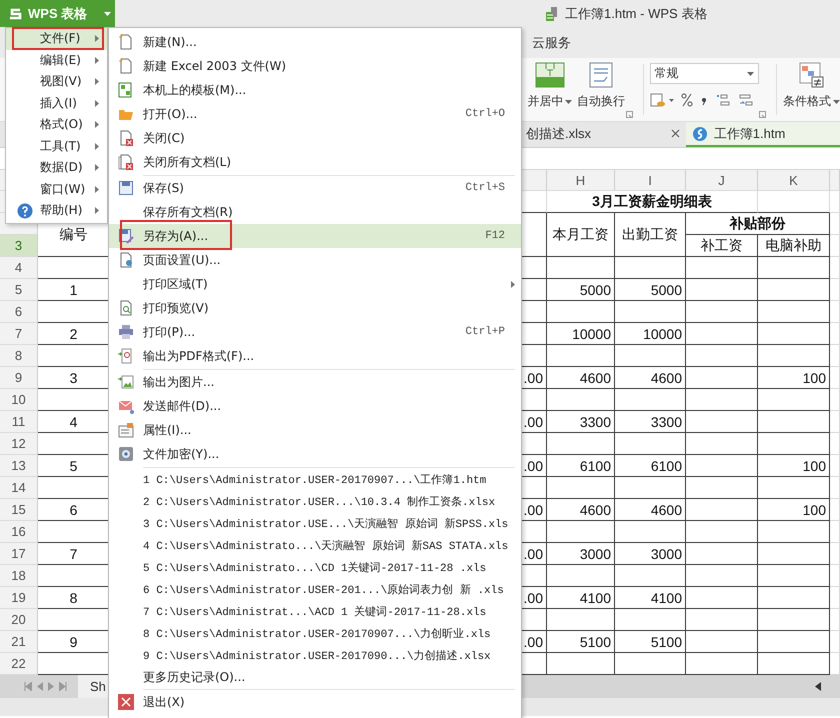  What do you see at coordinates (315, 284) in the screenshot?
I see `menu-item: 打印区域(T)` at bounding box center [315, 284].